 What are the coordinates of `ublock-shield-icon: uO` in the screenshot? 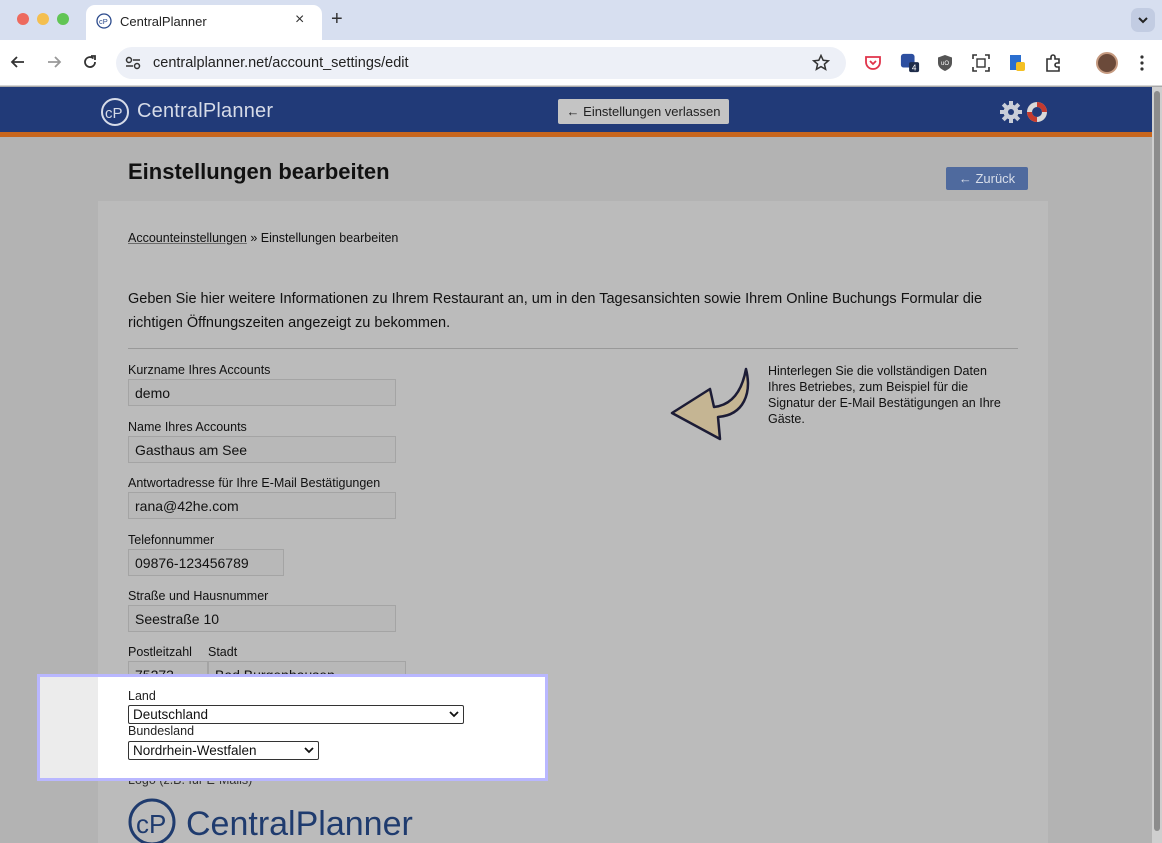 It's located at (945, 63).